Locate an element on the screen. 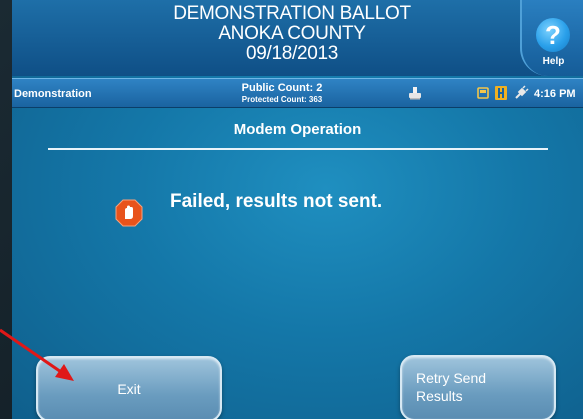  retry-button-label-line2: Results is located at coordinates (439, 396).